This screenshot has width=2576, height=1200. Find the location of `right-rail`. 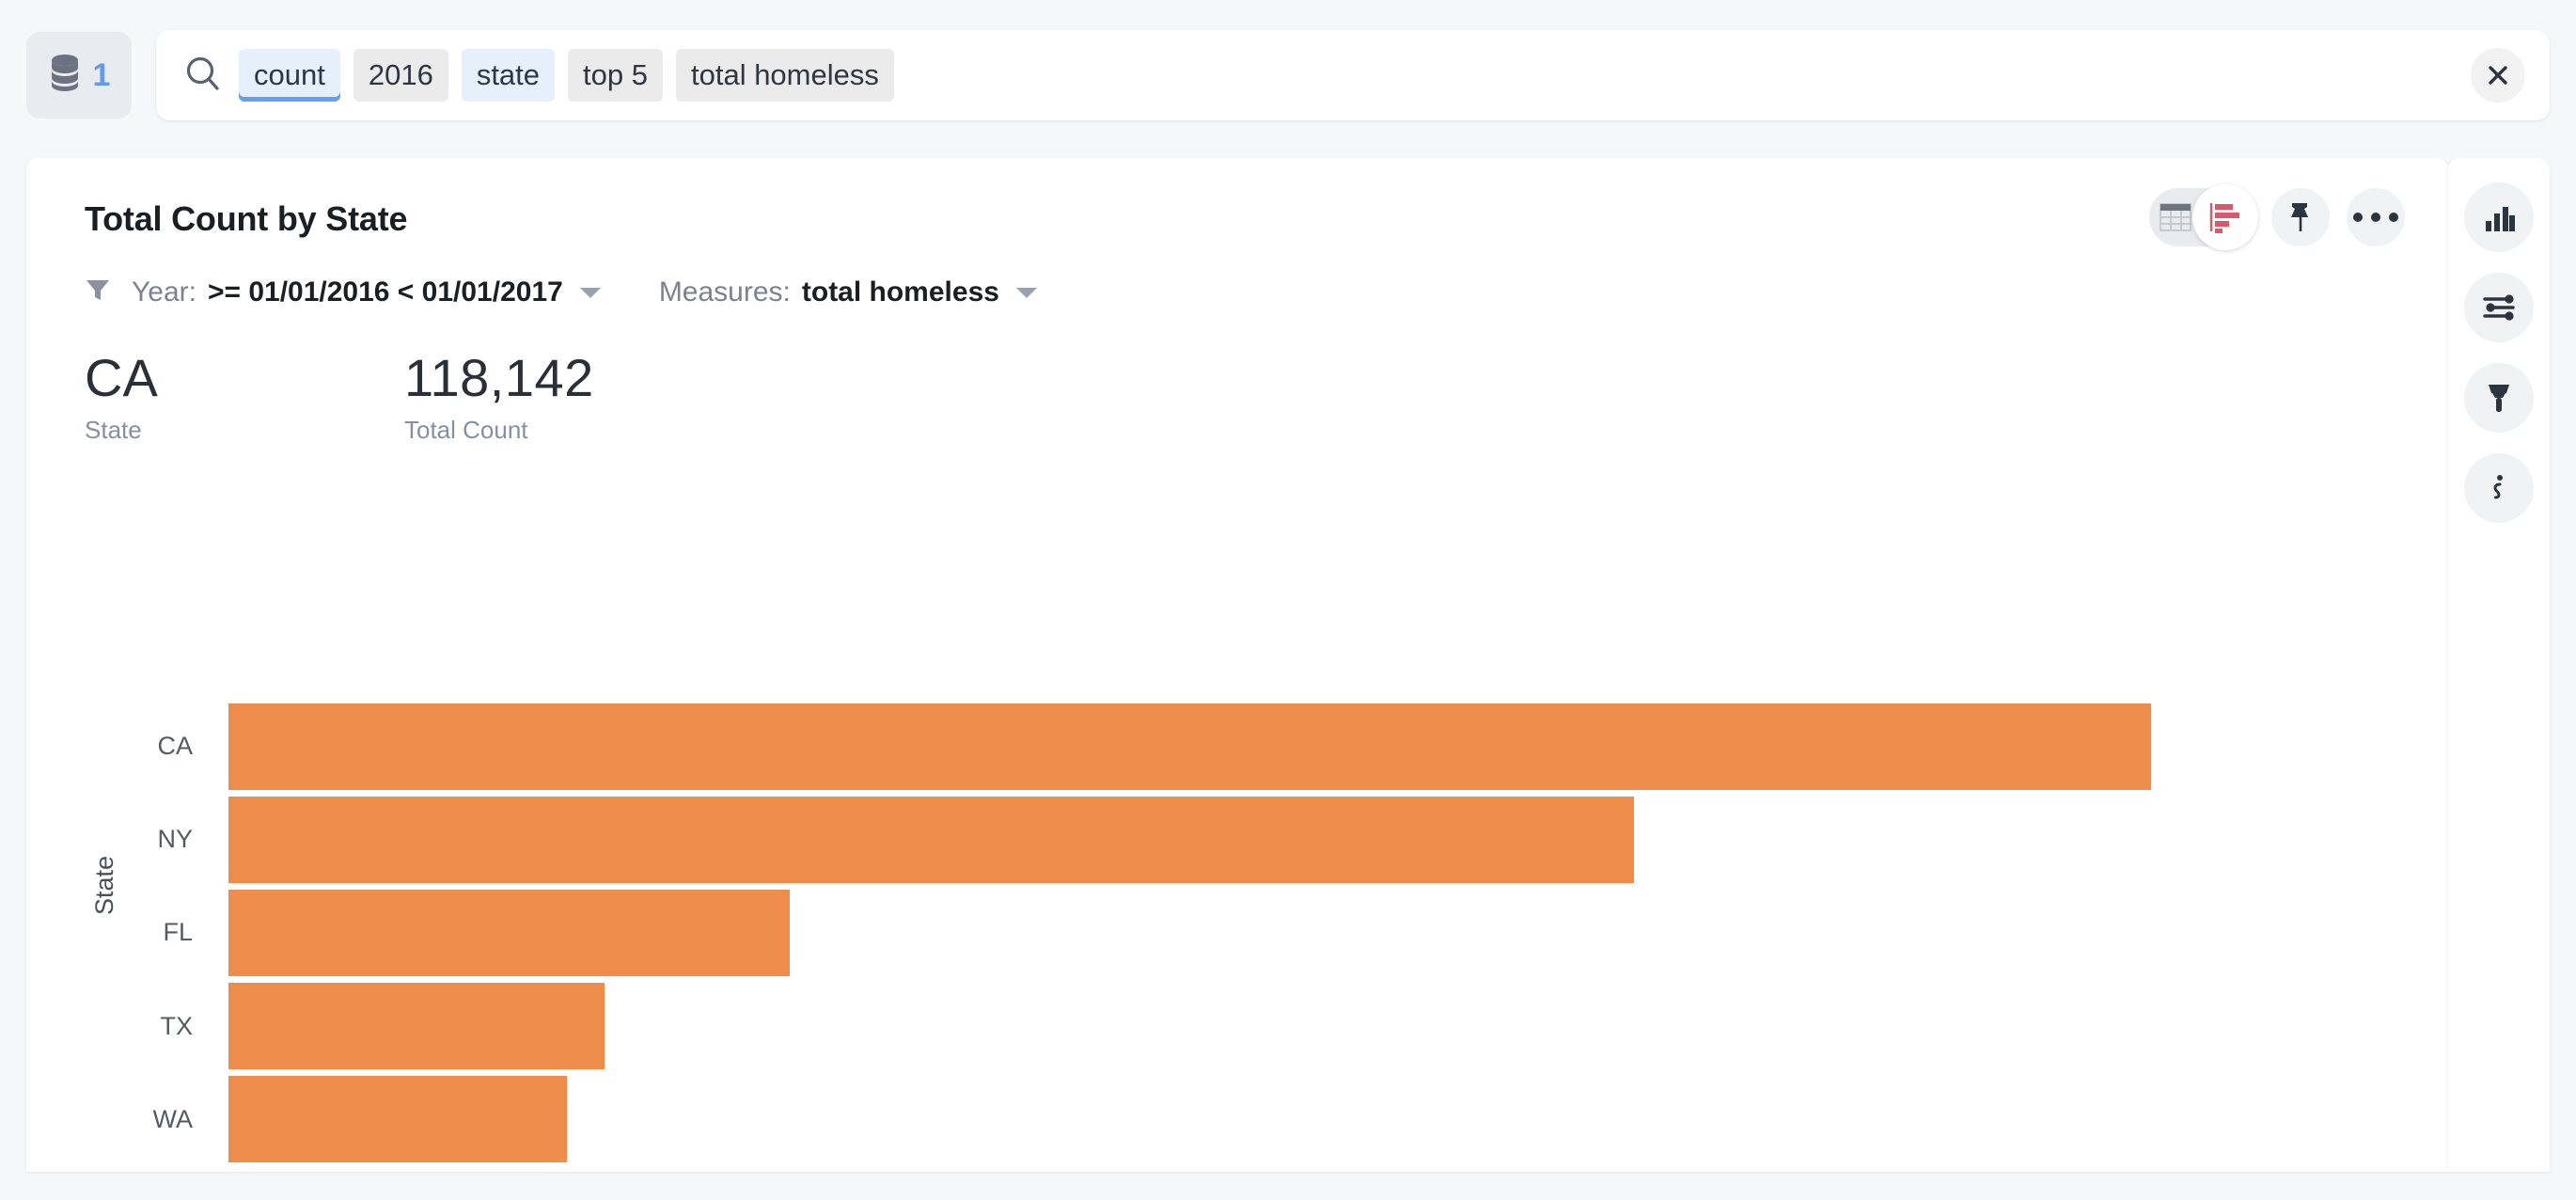

right-rail is located at coordinates (2499, 665).